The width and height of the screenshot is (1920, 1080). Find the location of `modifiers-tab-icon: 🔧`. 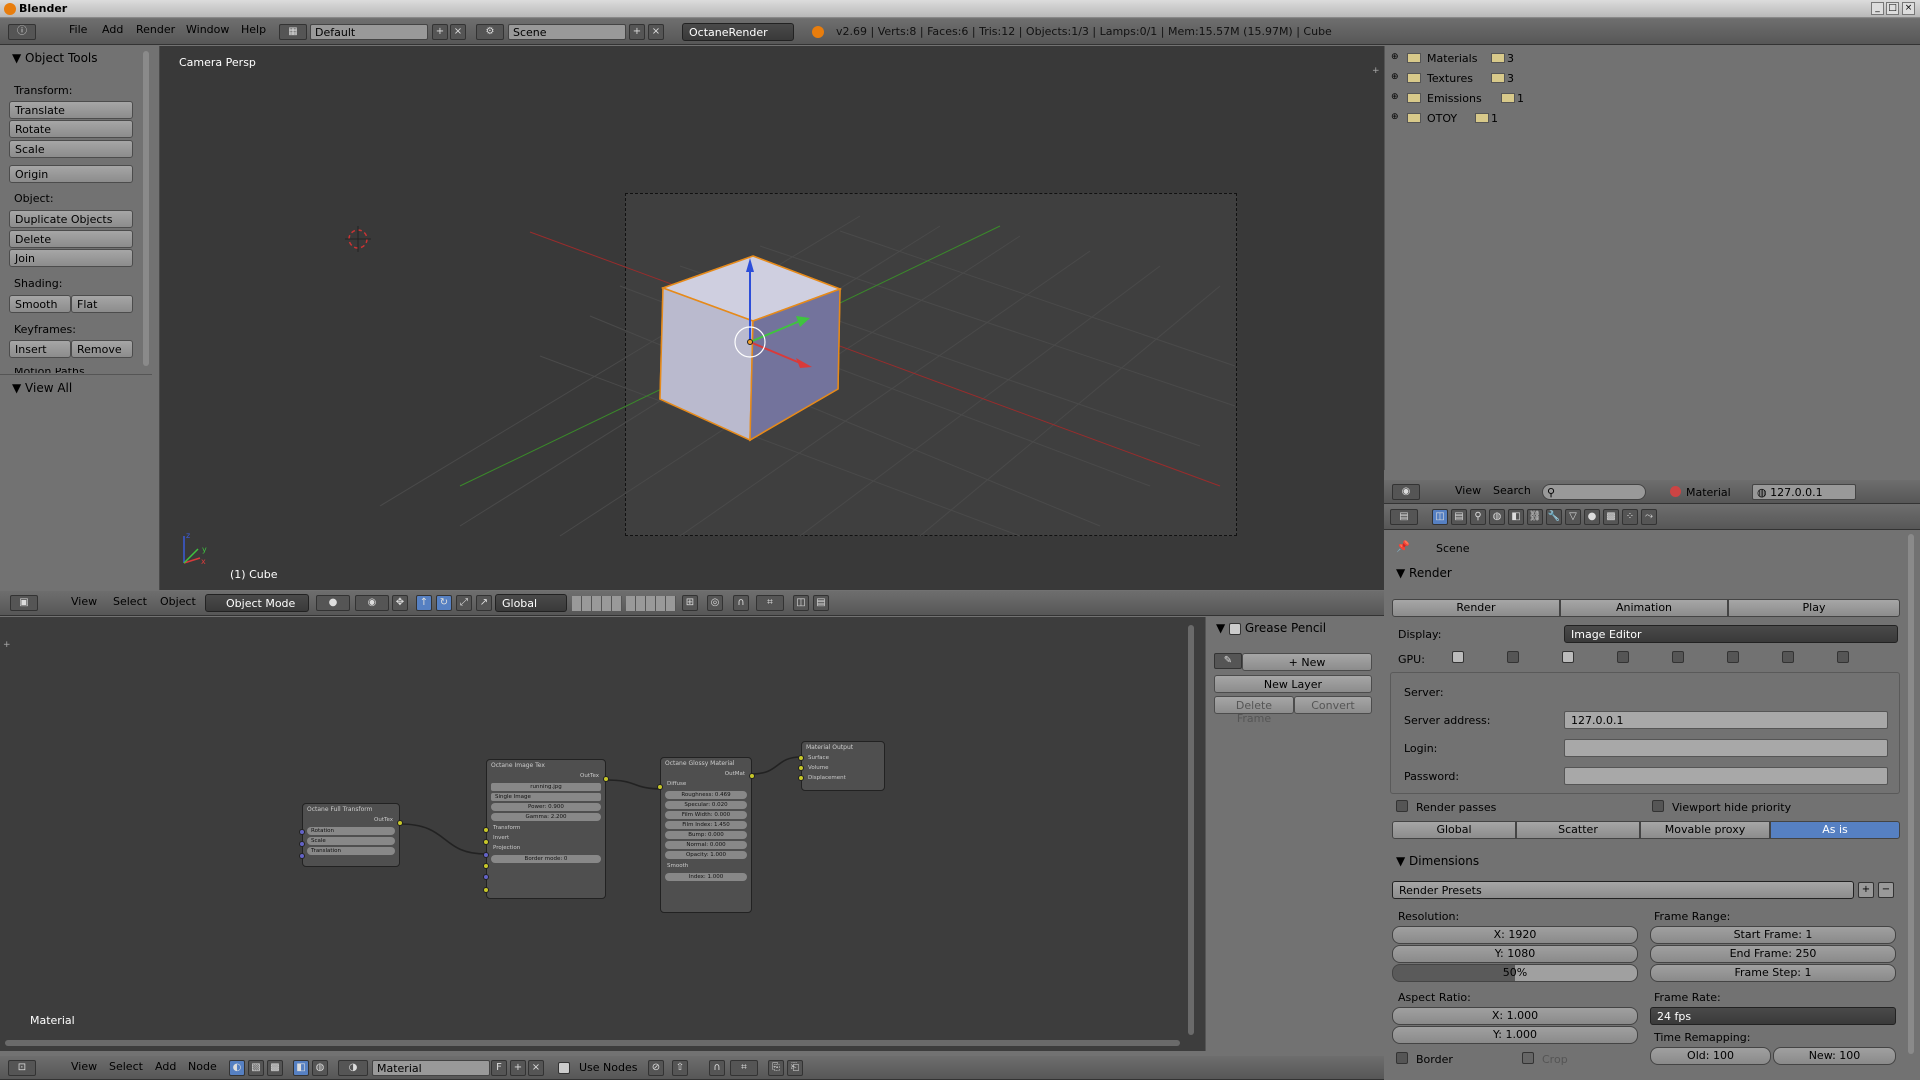

modifiers-tab-icon: 🔧 is located at coordinates (1554, 517).